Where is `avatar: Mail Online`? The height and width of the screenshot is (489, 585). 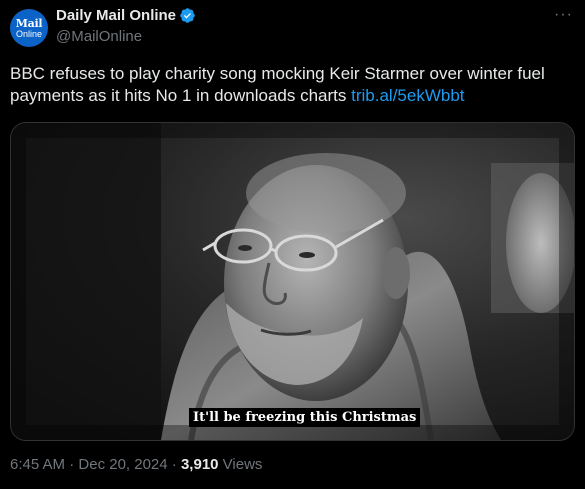 avatar: Mail Online is located at coordinates (29, 28).